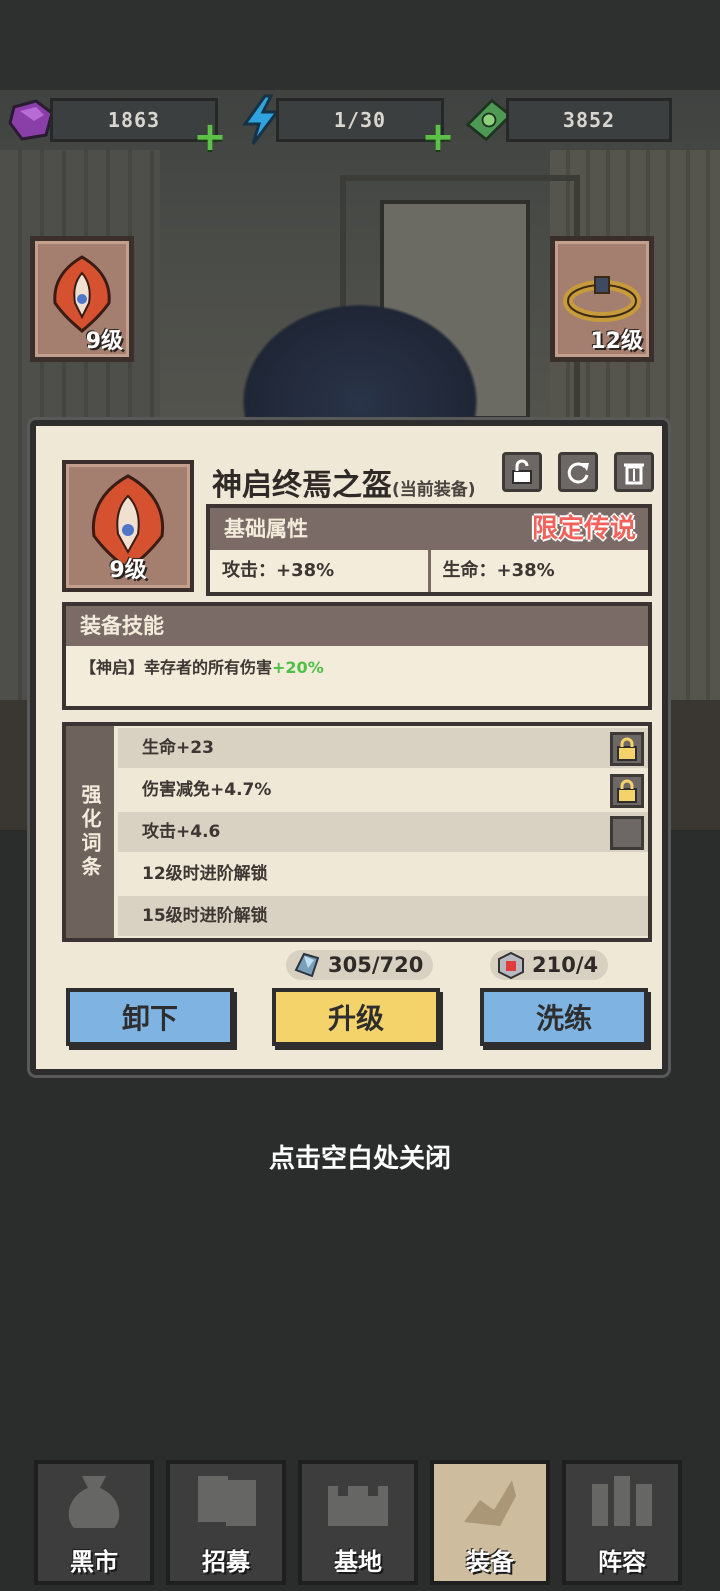 This screenshot has width=720, height=1591. I want to click on tab-recruit: 招募, so click(226, 1522).